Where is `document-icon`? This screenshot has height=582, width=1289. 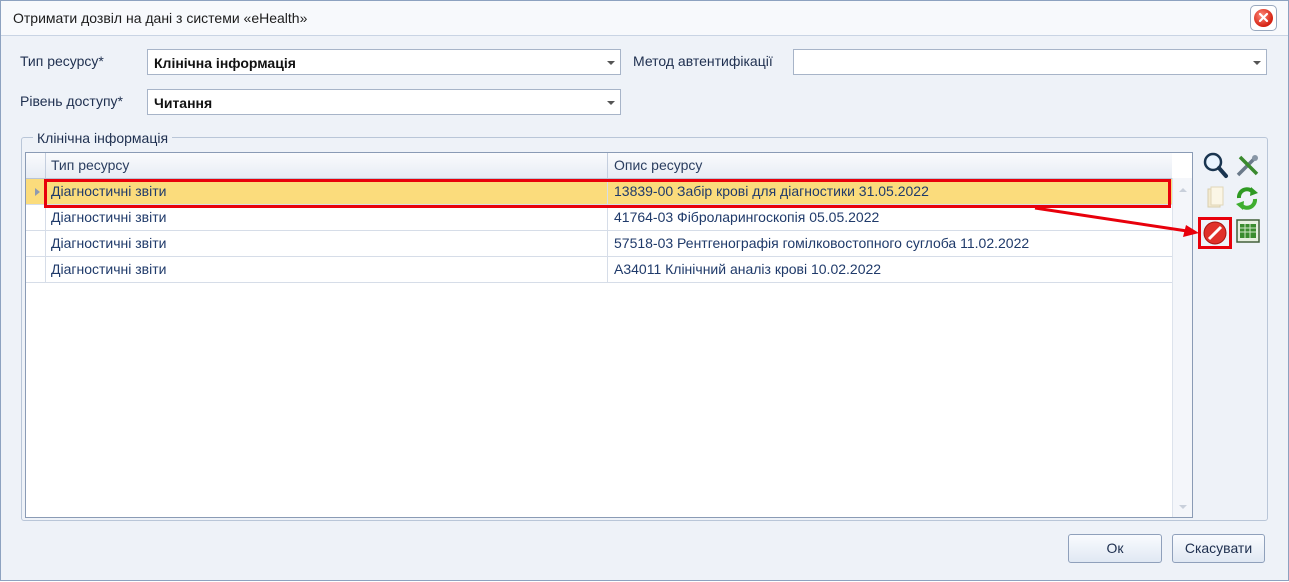 document-icon is located at coordinates (1215, 197).